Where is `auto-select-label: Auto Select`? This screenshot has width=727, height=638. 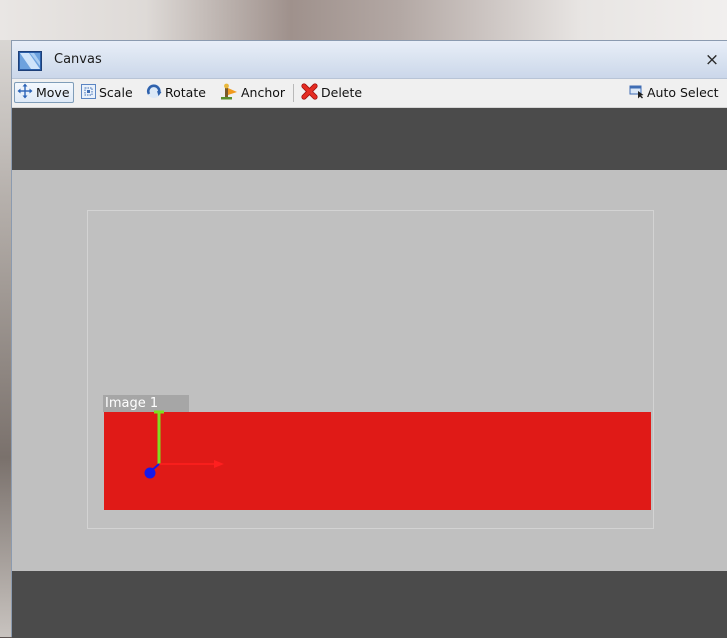
auto-select-label: Auto Select is located at coordinates (683, 92).